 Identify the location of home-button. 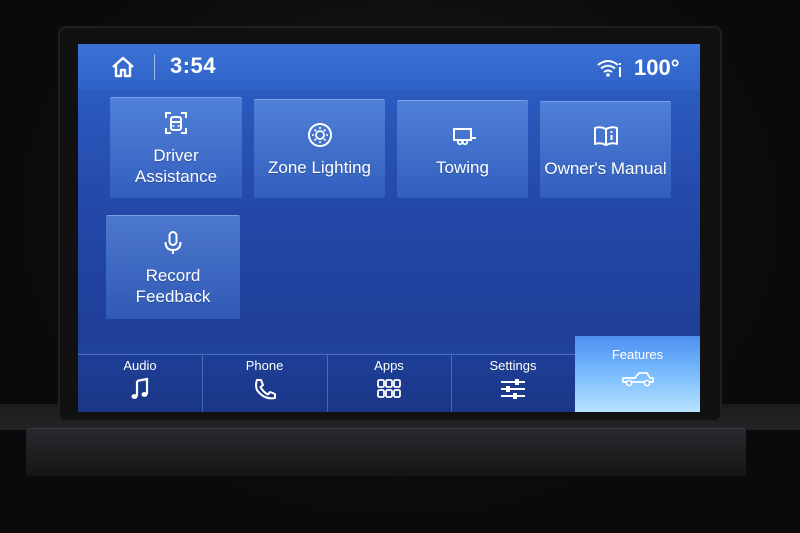
(123, 67).